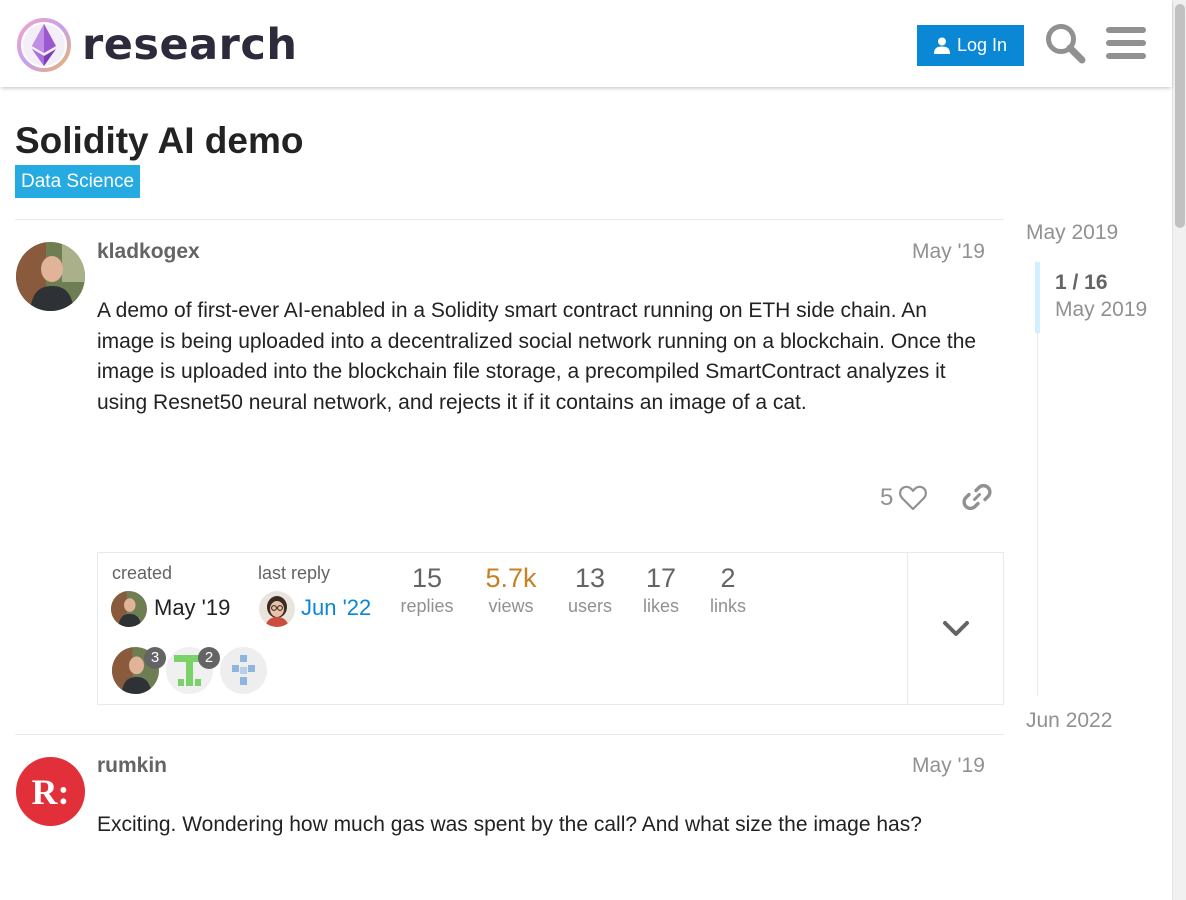 Image resolution: width=1186 pixels, height=900 pixels. I want to click on site-logo: research, so click(156, 45).